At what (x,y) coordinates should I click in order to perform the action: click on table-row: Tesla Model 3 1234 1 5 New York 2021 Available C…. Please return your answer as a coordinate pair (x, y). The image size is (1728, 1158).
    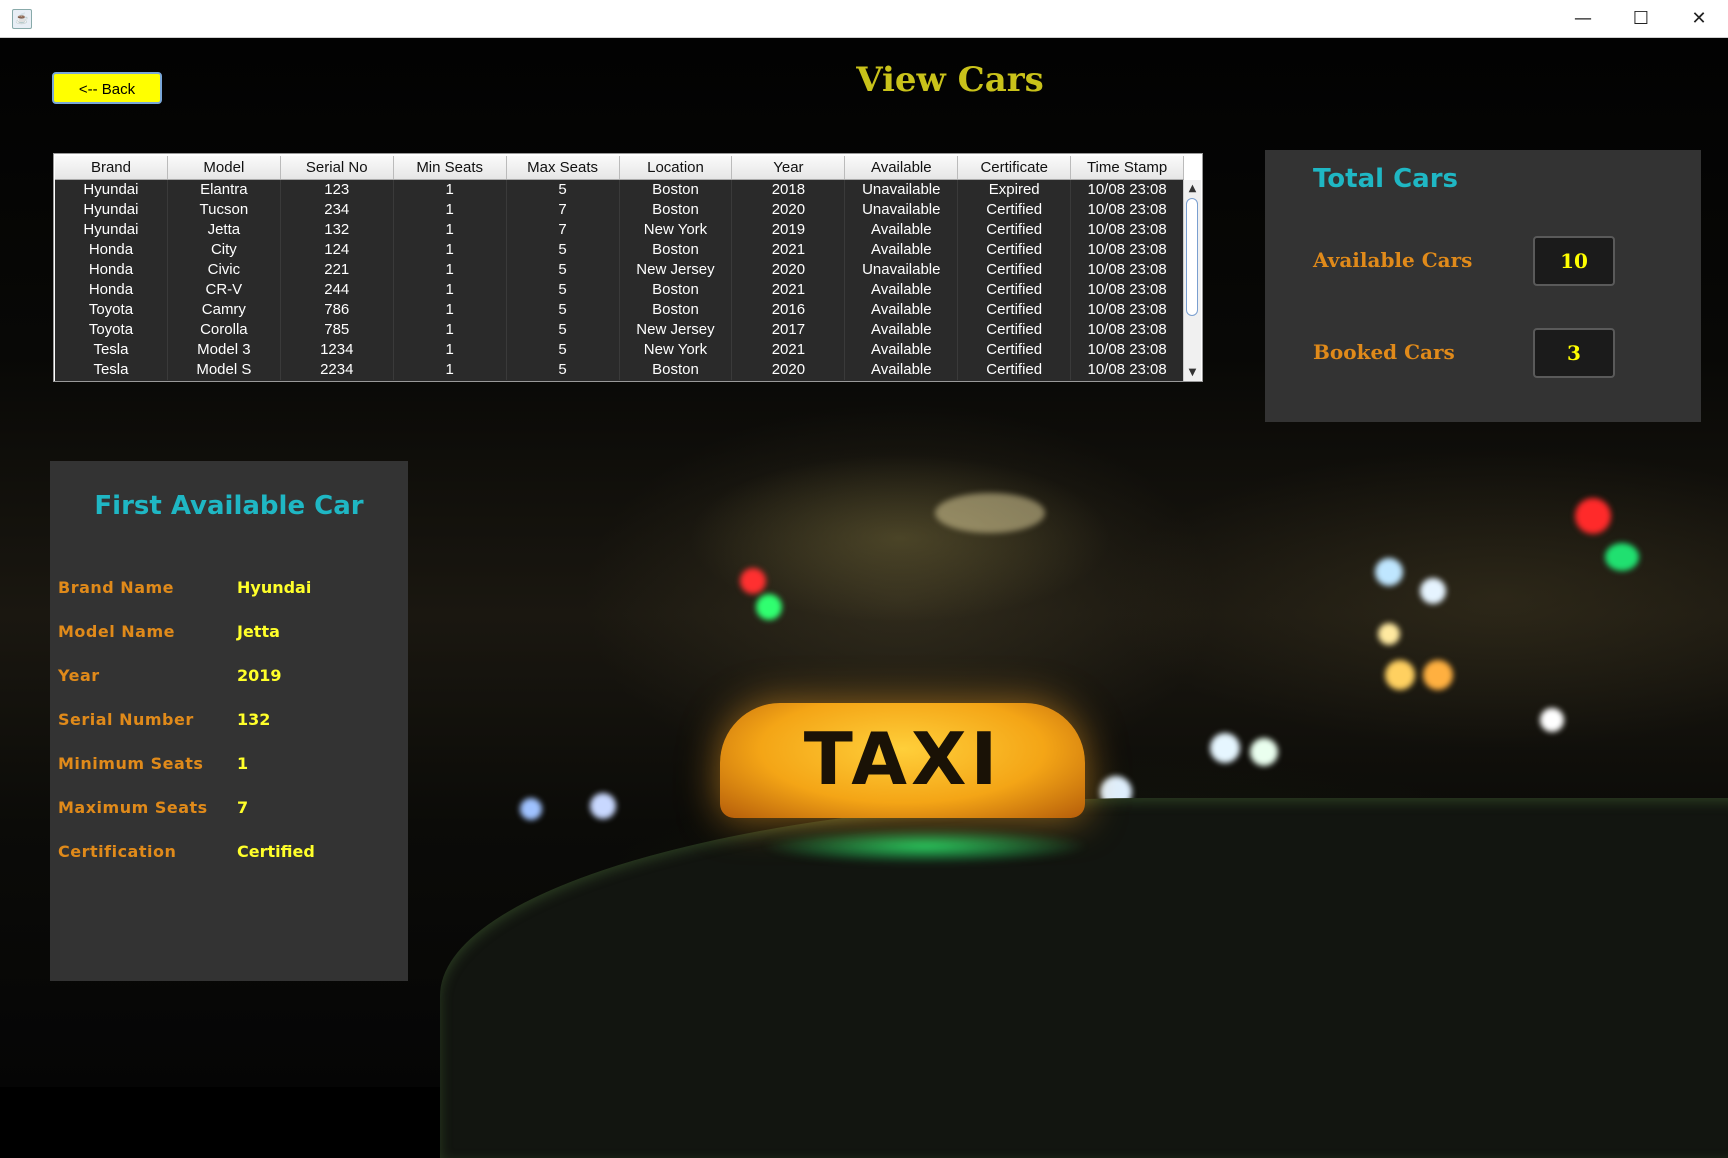
    Looking at the image, I should click on (619, 350).